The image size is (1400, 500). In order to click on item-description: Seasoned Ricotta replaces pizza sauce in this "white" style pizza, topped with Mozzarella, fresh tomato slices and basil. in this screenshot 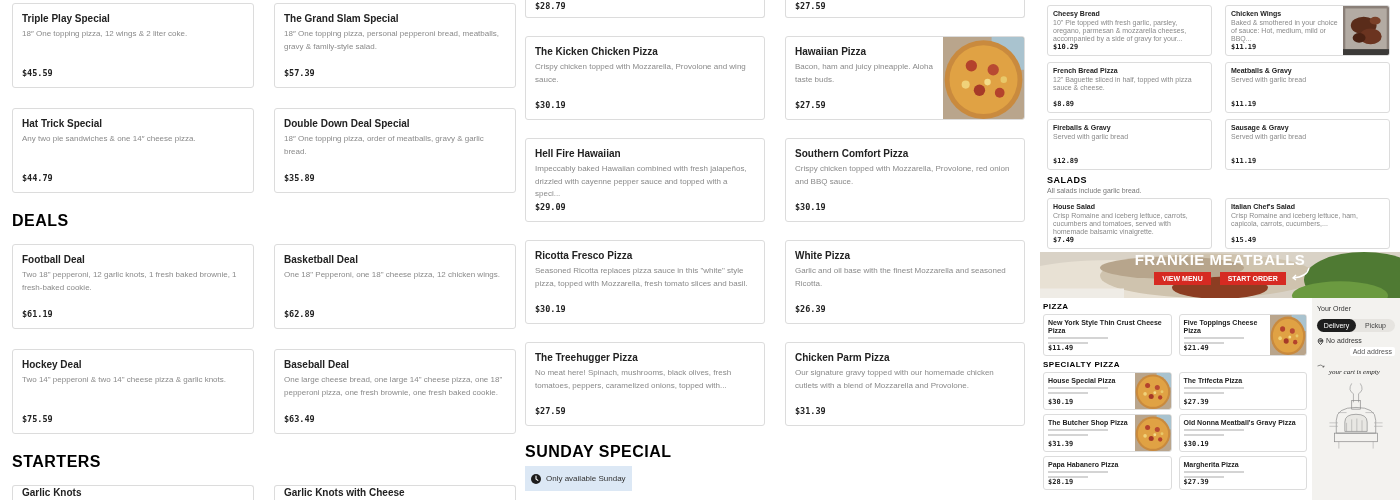, I will do `click(642, 277)`.